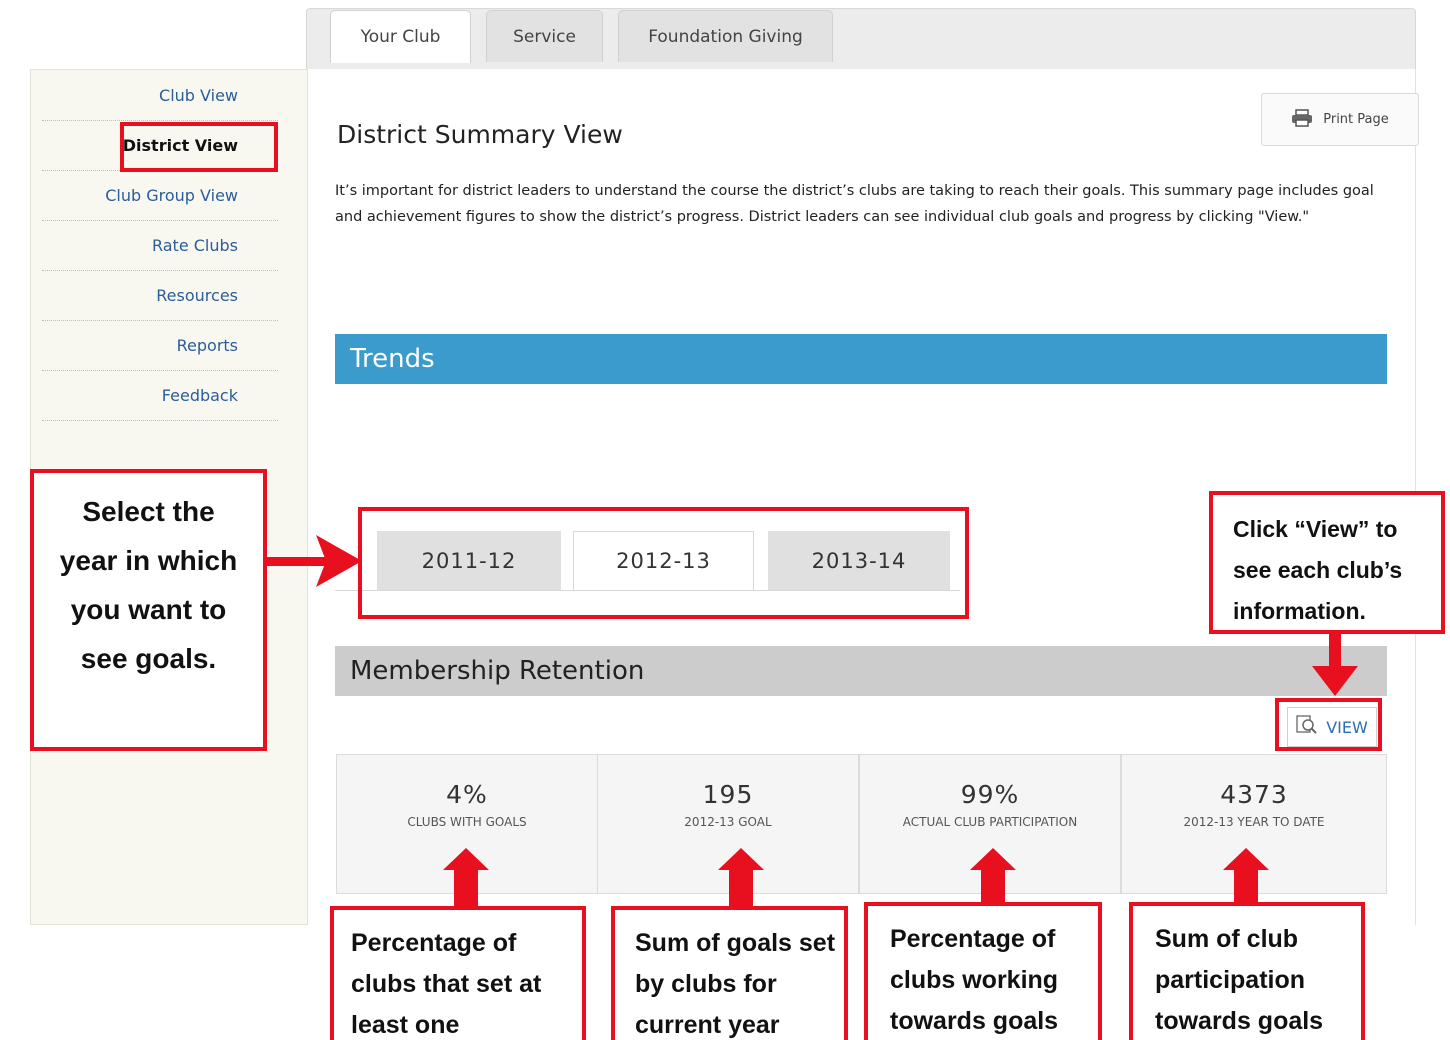 Image resolution: width=1450 pixels, height=1040 pixels. Describe the element at coordinates (861, 359) in the screenshot. I see `trends-section-header: Trends` at that location.